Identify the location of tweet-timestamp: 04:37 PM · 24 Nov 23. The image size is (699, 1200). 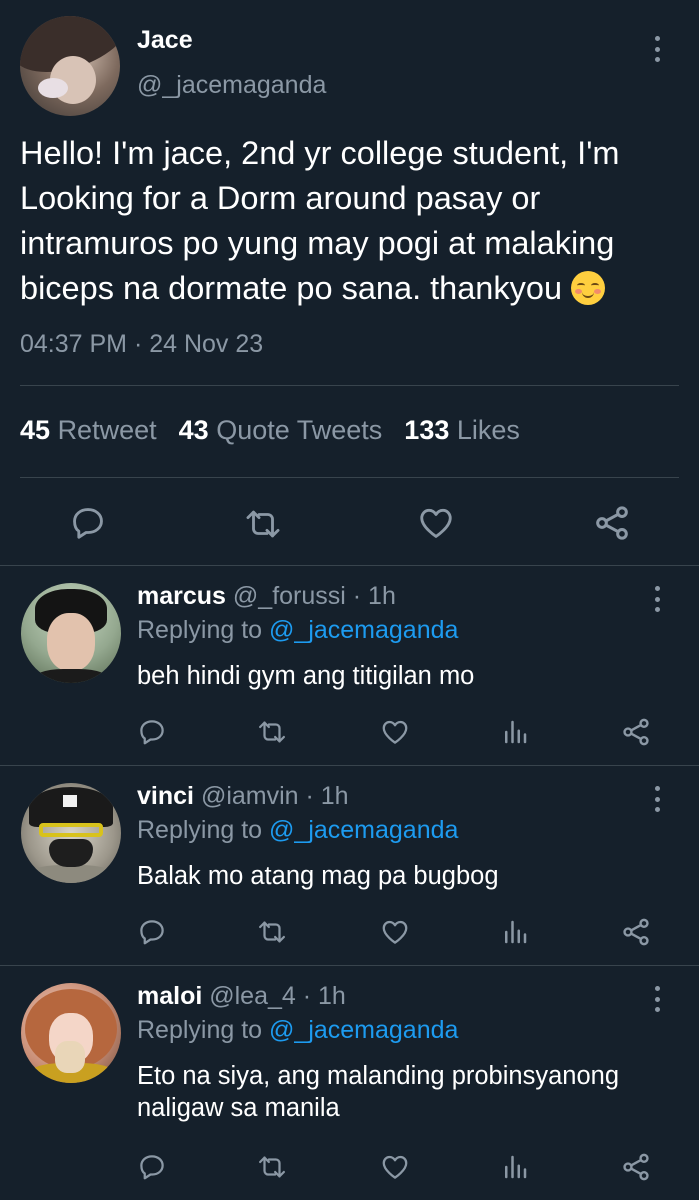
(141, 344).